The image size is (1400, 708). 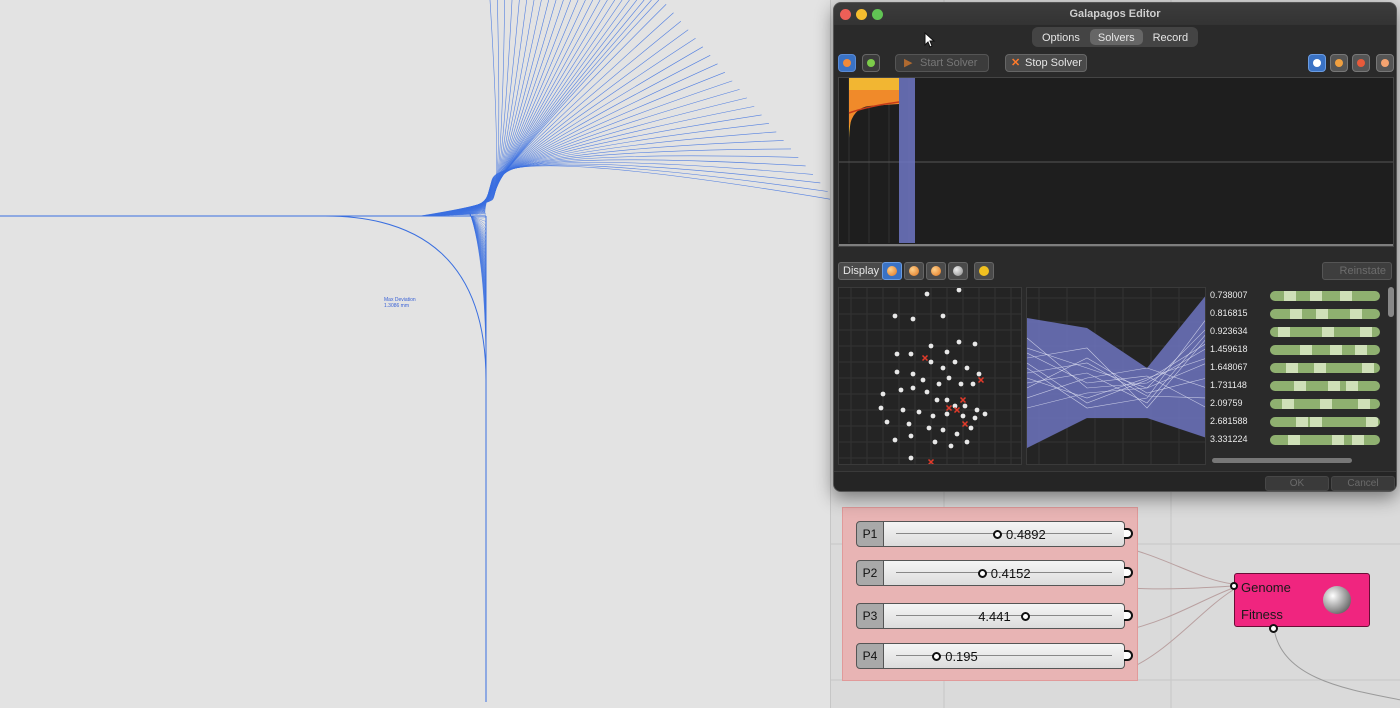 I want to click on egg-button, so click(x=1385, y=63).